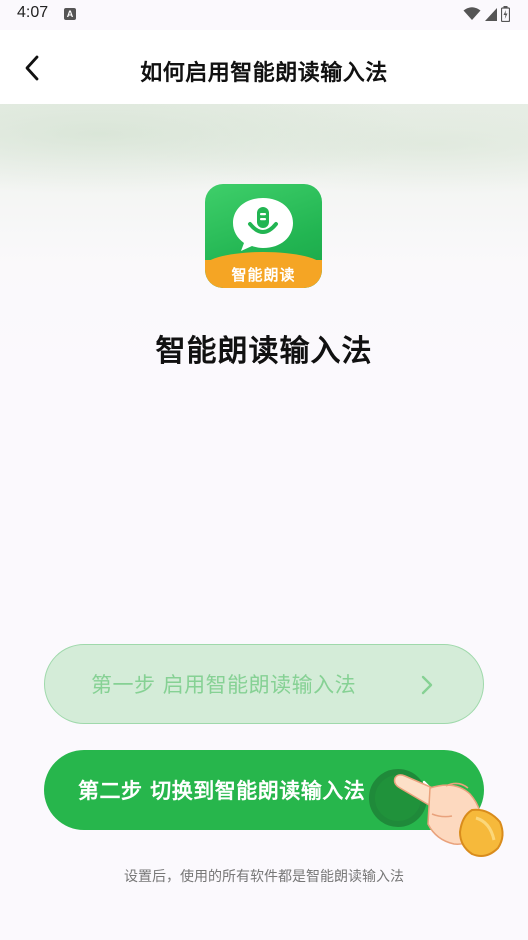 The width and height of the screenshot is (528, 940). I want to click on status-icons, so click(486, 14).